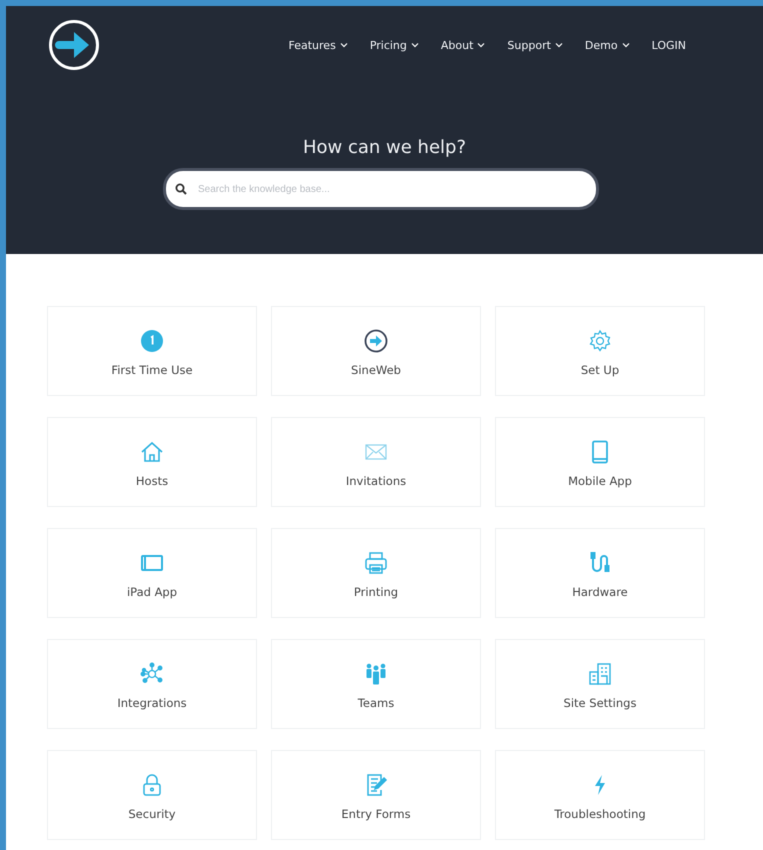  I want to click on category-card: Hosts, so click(152, 462).